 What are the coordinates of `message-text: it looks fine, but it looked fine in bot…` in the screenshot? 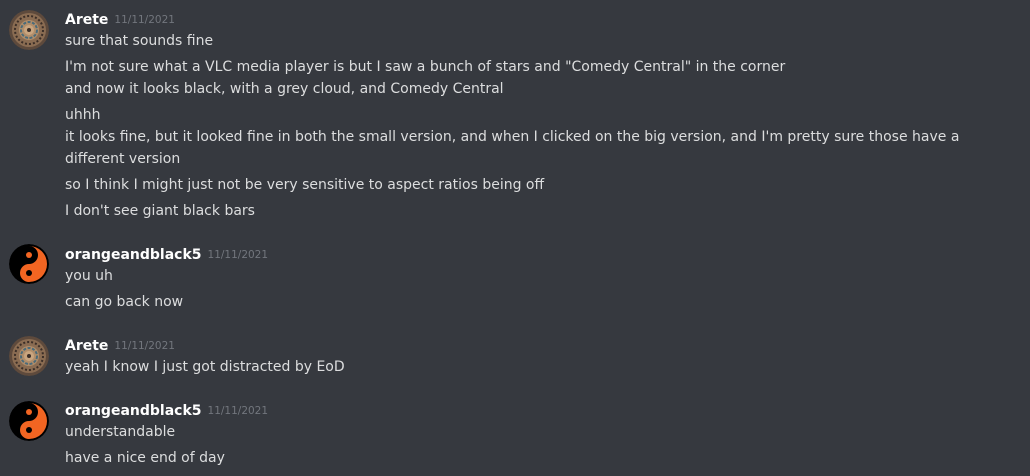 It's located at (512, 148).